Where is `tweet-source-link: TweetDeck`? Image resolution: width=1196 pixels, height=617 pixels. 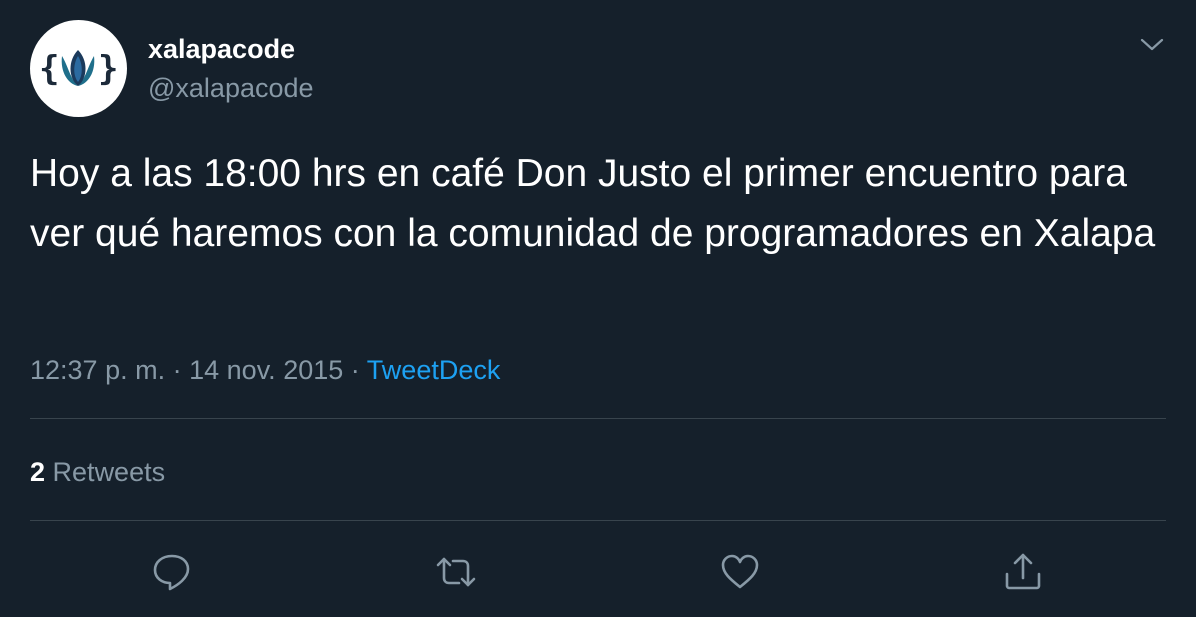
tweet-source-link: TweetDeck is located at coordinates (434, 370).